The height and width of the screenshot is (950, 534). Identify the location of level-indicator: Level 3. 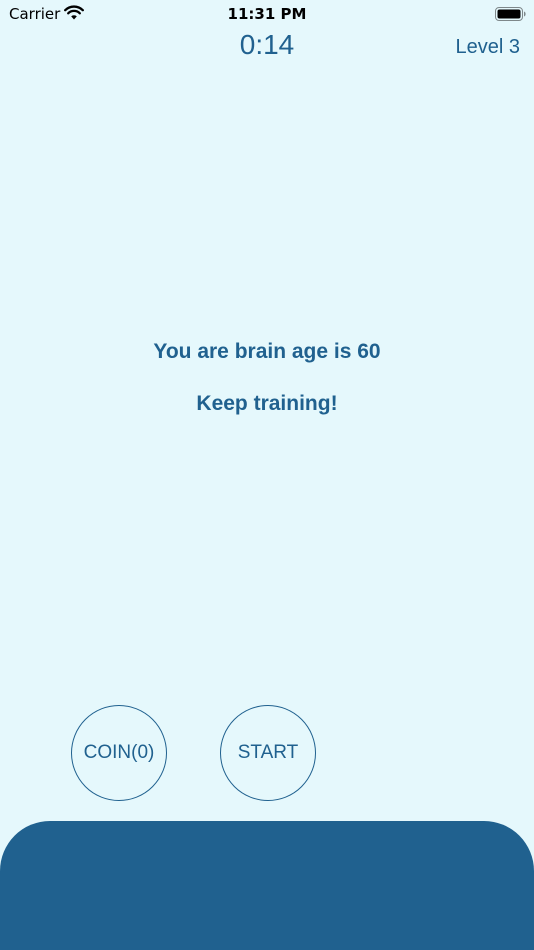
(488, 47).